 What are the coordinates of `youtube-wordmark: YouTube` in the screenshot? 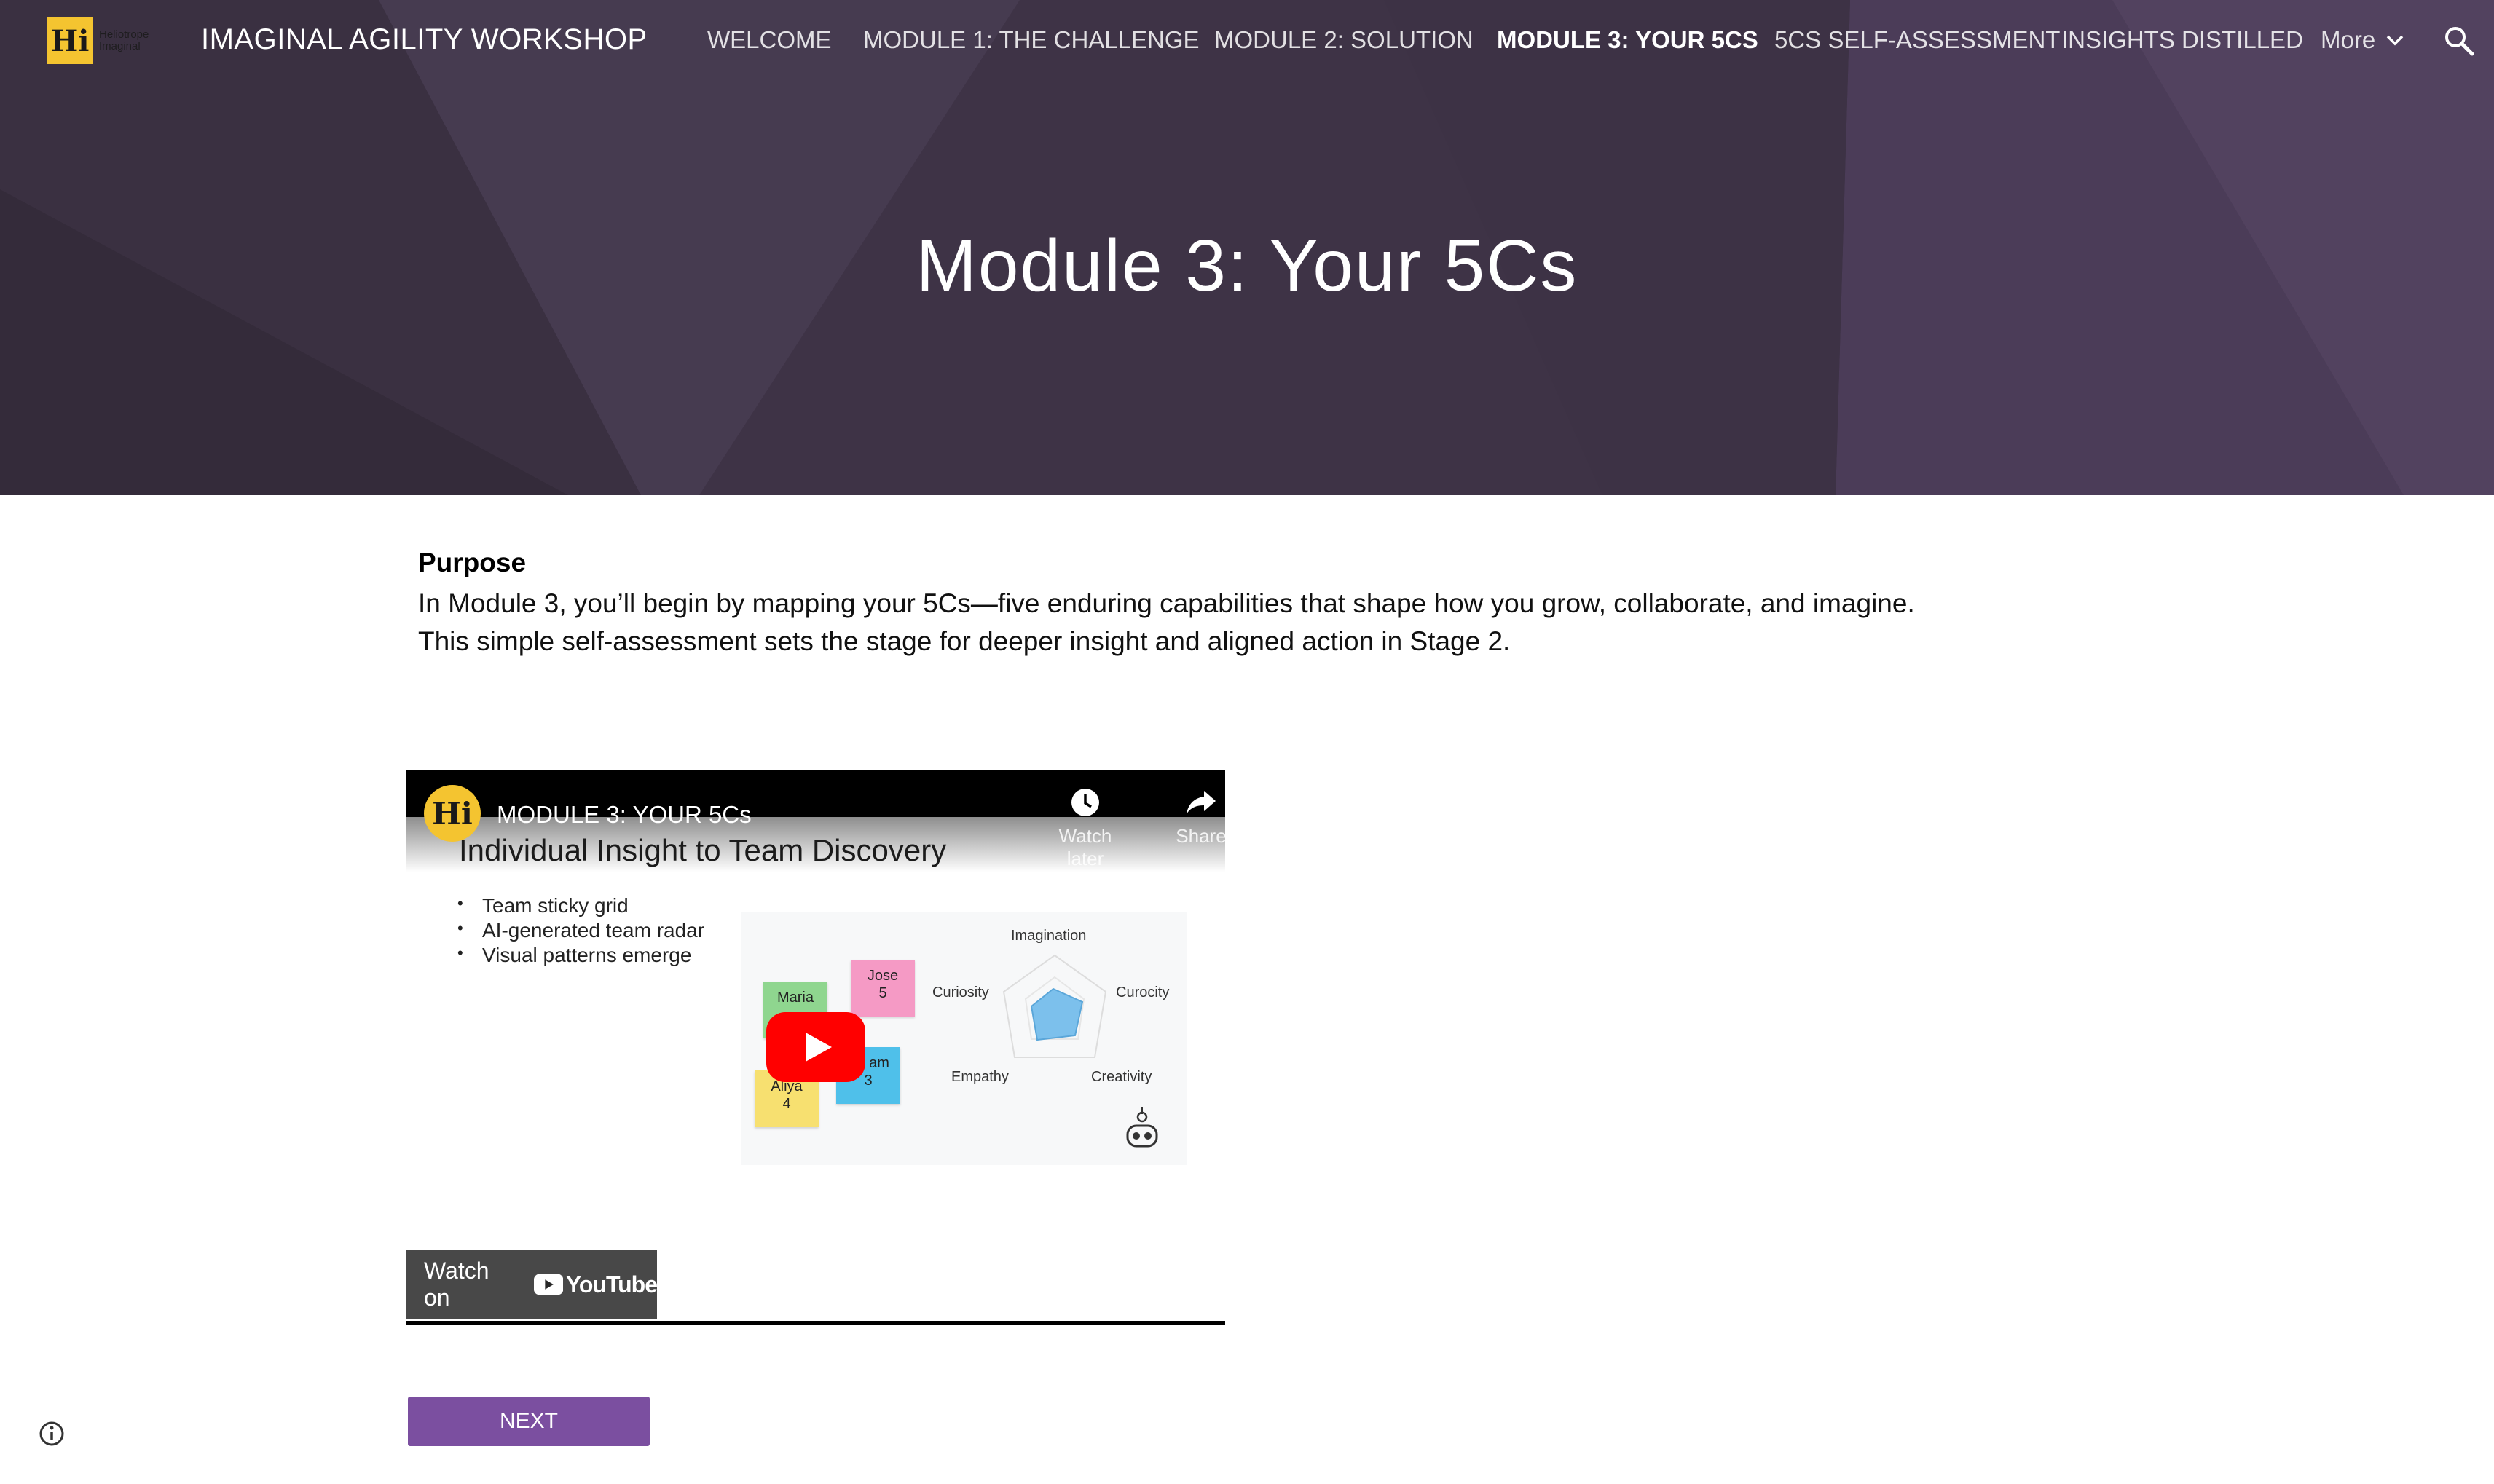 It's located at (611, 1284).